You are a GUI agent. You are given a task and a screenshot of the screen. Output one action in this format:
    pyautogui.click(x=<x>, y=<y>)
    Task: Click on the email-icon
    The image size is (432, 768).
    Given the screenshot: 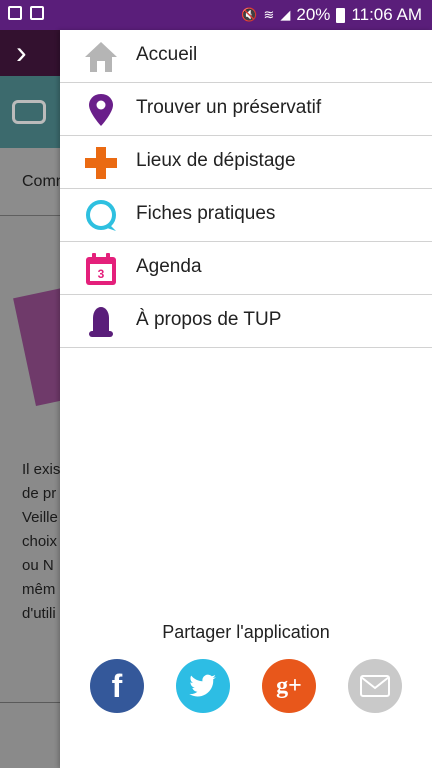 What is the action you would take?
    pyautogui.click(x=375, y=686)
    